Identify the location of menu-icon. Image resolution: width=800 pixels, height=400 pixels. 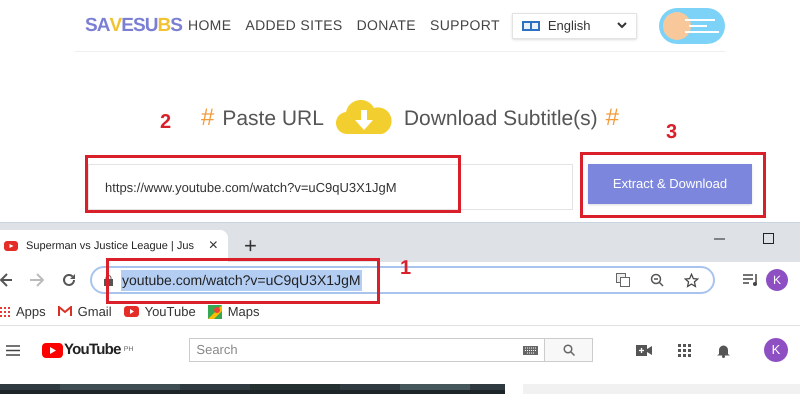
(13, 350).